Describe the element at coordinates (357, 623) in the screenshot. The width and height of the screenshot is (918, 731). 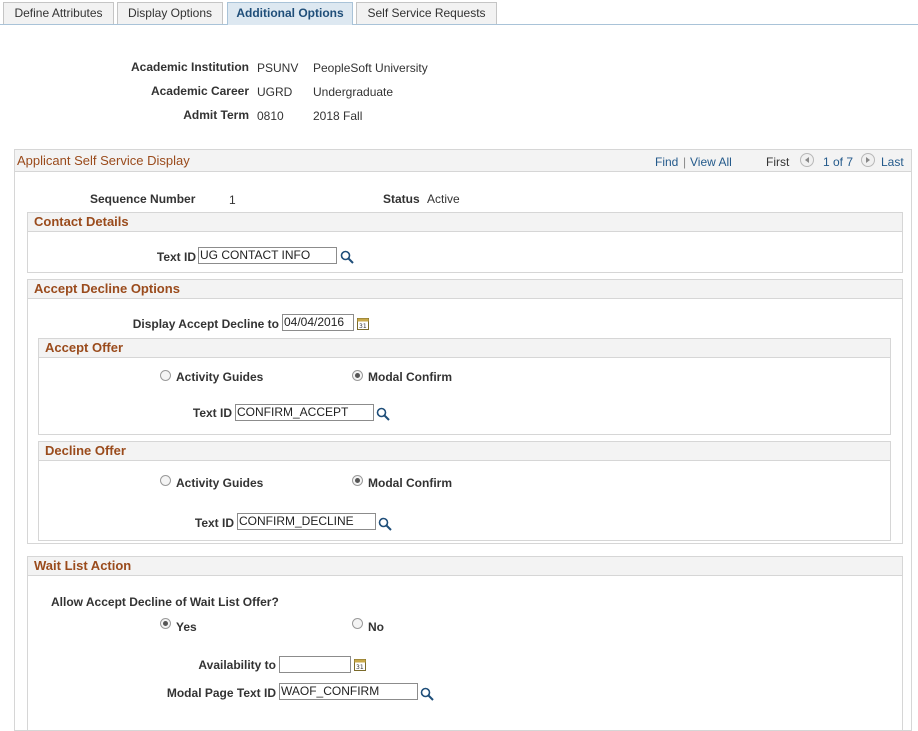
I see `wait-list-no-radio` at that location.